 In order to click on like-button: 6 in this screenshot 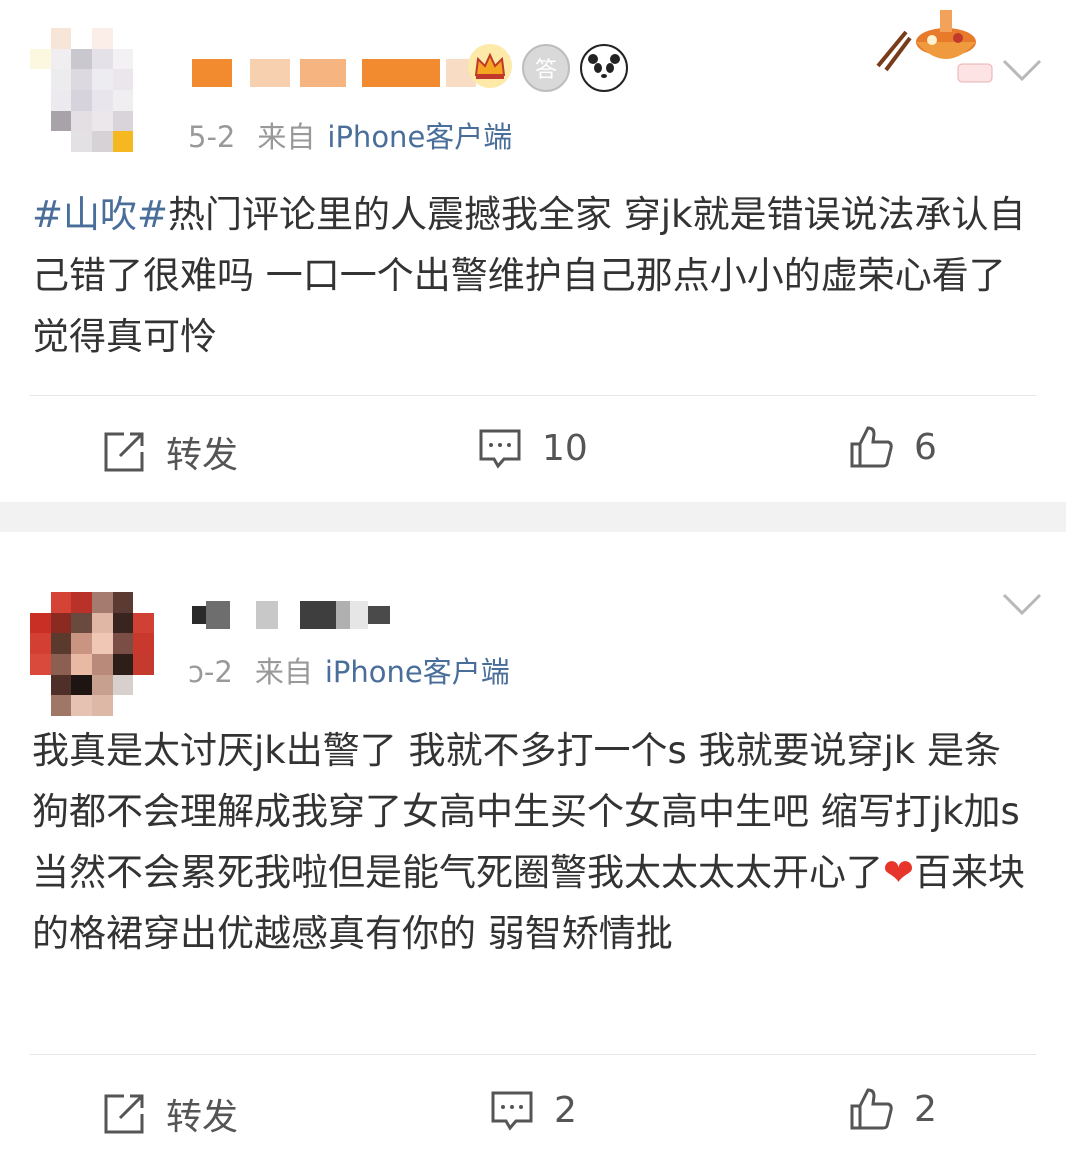, I will do `click(892, 447)`.